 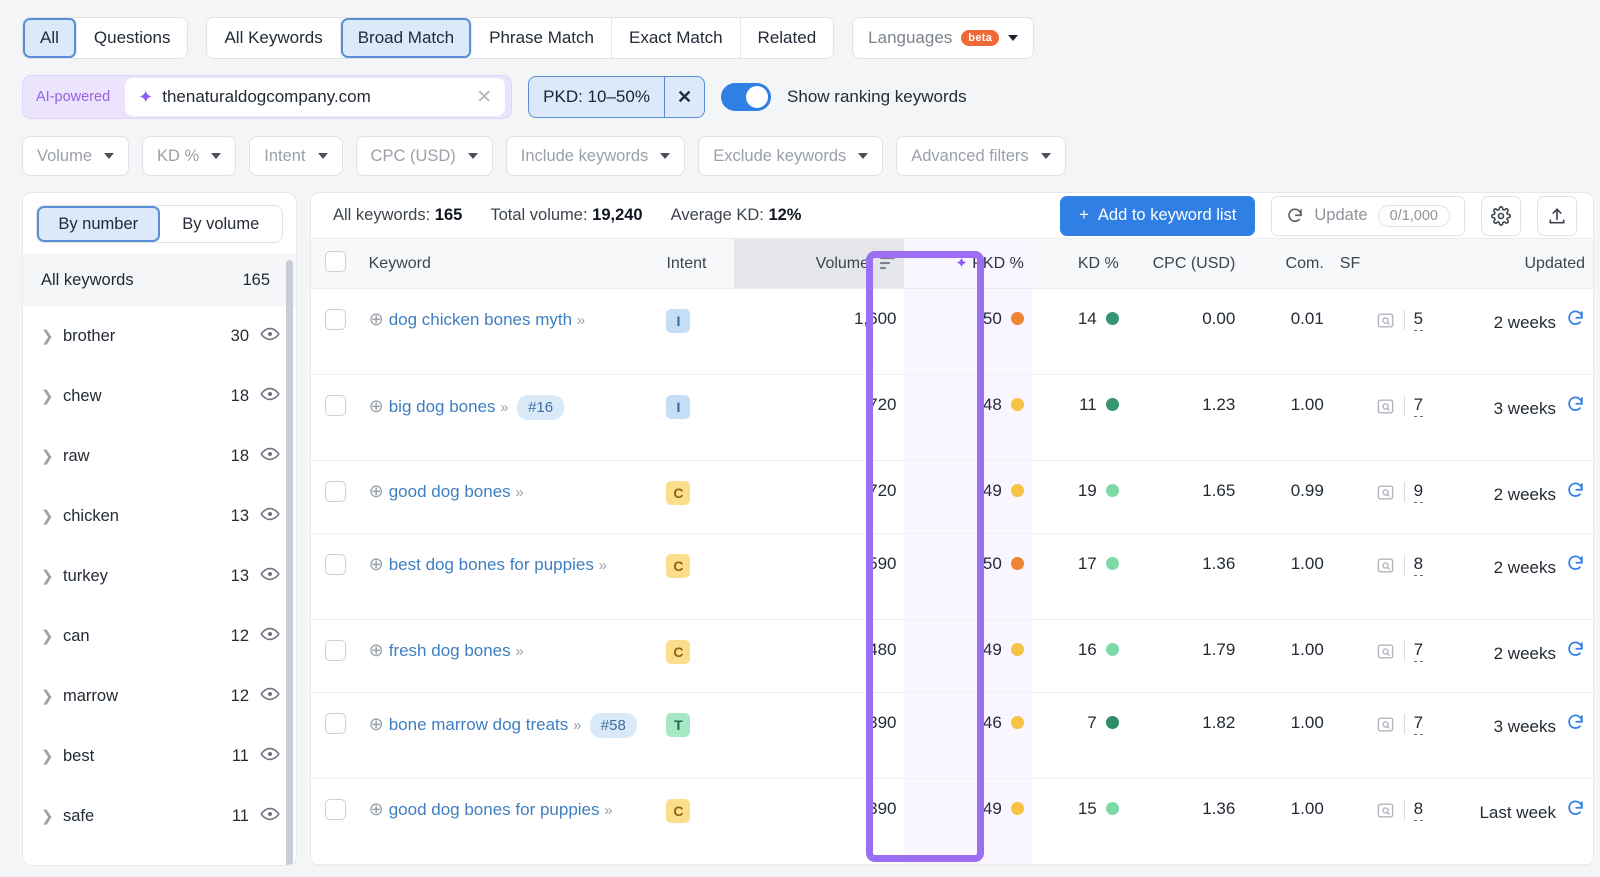 I want to click on sidebar-item-all-keywords: All keywords 165, so click(x=159, y=280).